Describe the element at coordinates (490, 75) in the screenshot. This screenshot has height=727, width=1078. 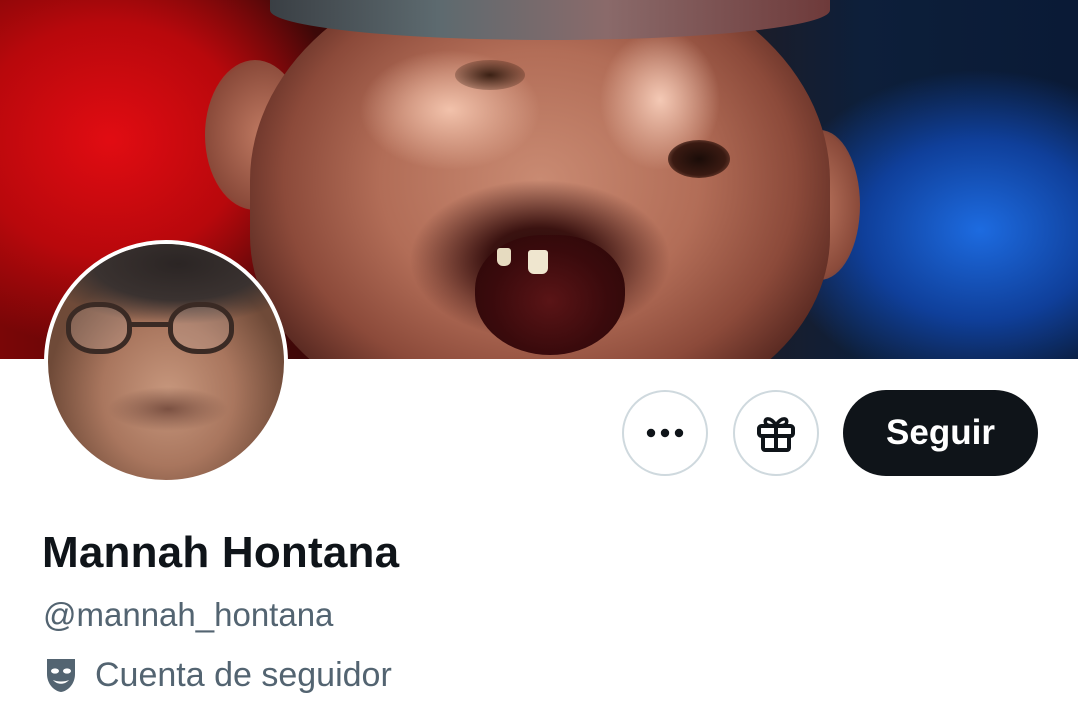
I see `banner-eye-left` at that location.